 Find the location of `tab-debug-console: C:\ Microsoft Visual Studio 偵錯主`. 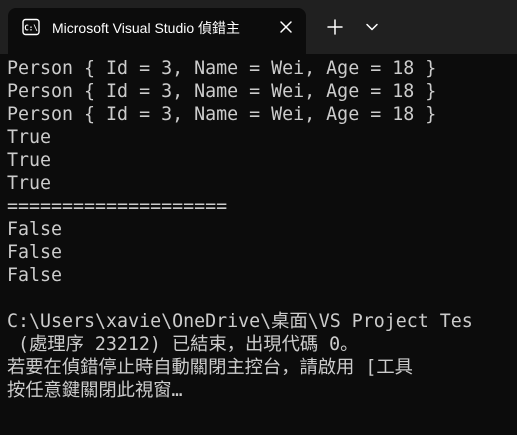

tab-debug-console: C:\ Microsoft Visual Studio 偵錯主 is located at coordinates (157, 31).